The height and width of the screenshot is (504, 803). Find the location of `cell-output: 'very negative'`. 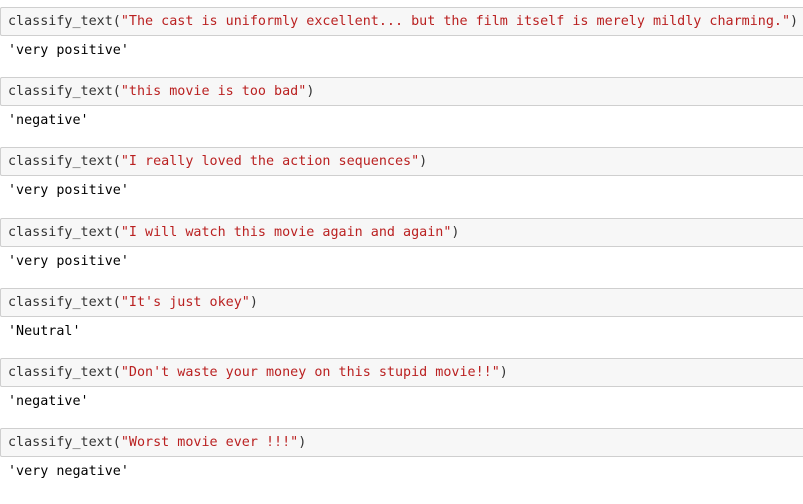

cell-output: 'very negative' is located at coordinates (68, 472).